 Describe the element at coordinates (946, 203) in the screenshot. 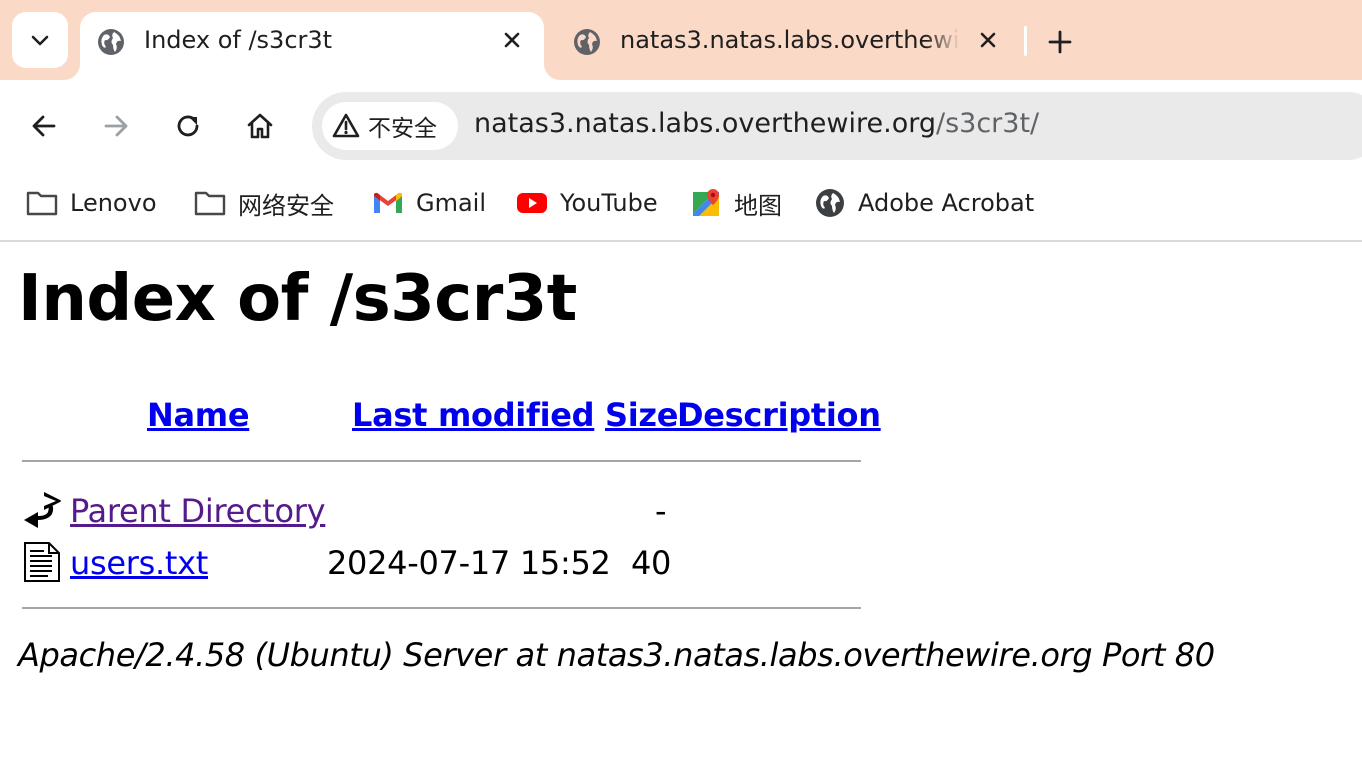

I see `bookmark-label: Adobe Acrobat` at that location.